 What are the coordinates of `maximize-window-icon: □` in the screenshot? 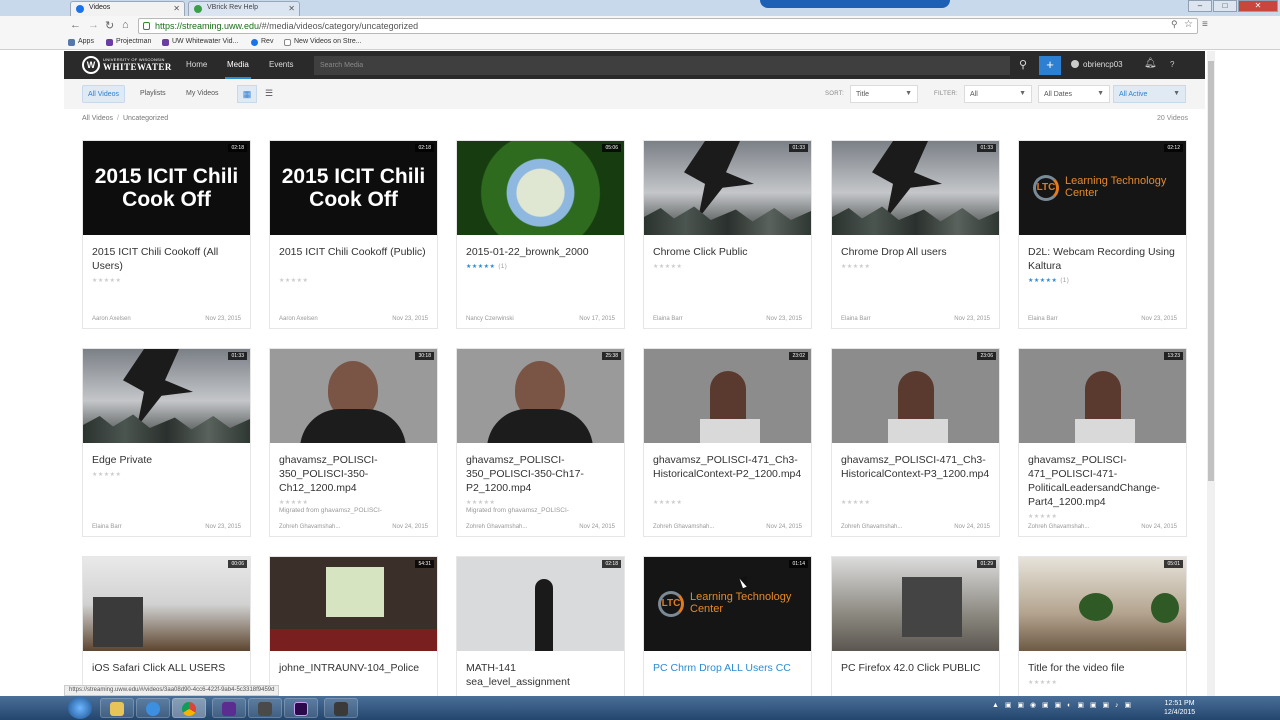 It's located at (1225, 6).